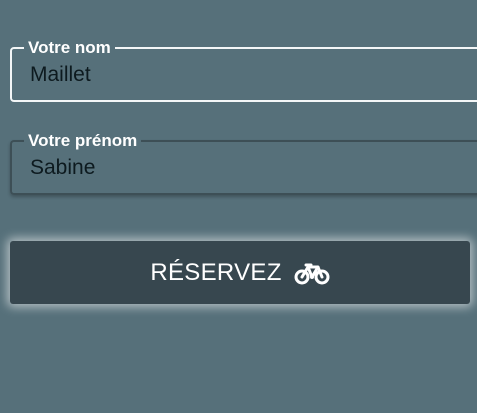 This screenshot has height=413, width=477. I want to click on prenom-field: Votre prénom Sabine, so click(243, 163).